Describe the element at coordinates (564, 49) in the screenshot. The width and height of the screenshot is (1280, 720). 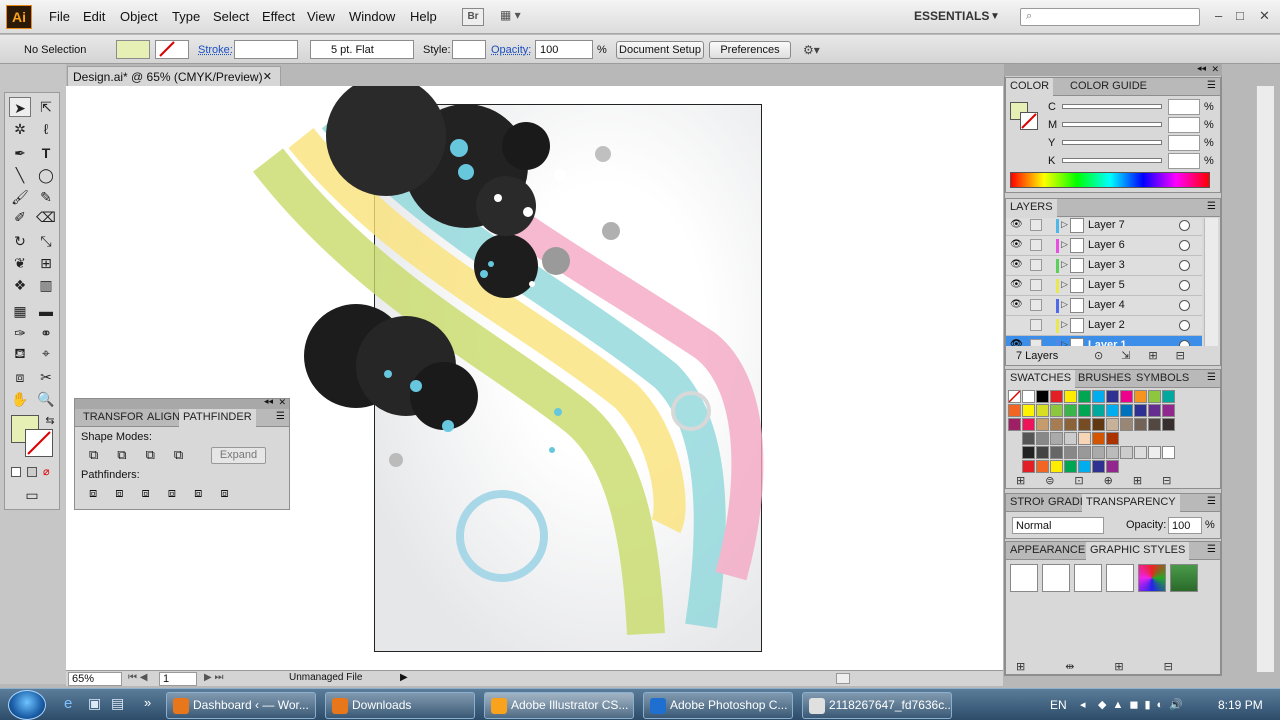
I see `opacity-field: 100` at that location.